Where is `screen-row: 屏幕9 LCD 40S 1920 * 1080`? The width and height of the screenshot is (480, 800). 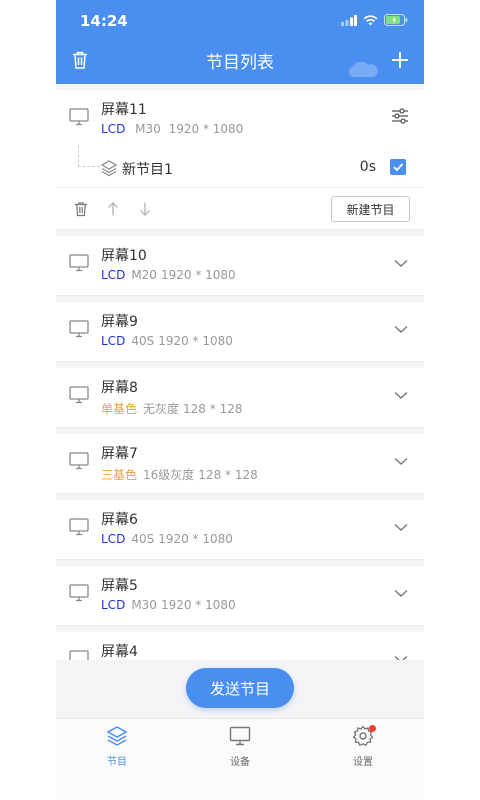 screen-row: 屏幕9 LCD 40S 1920 * 1080 is located at coordinates (240, 331).